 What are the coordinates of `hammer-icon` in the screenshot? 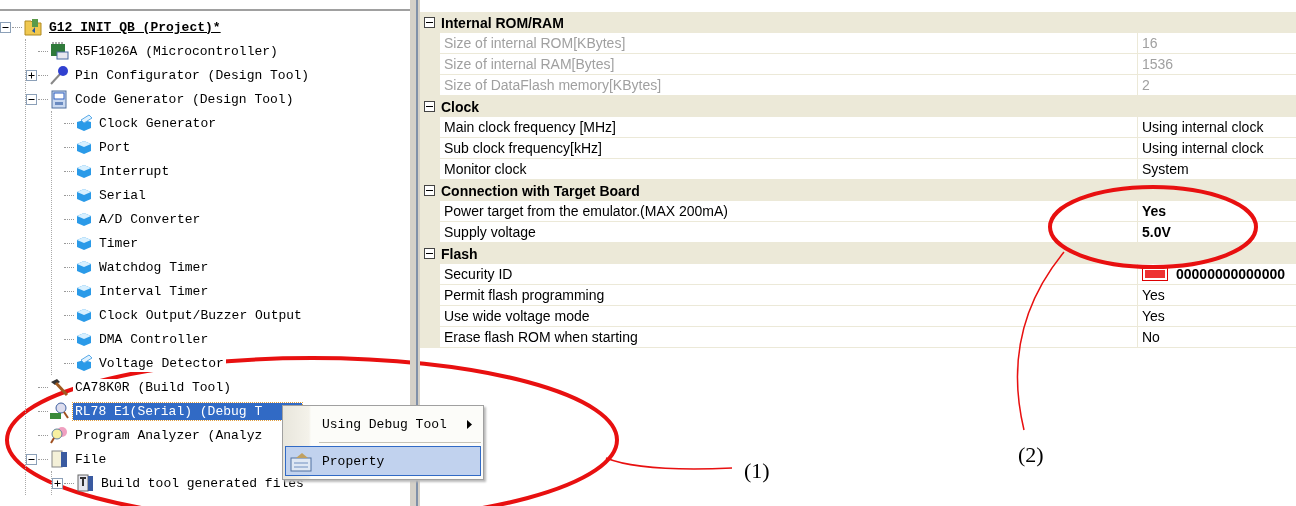 It's located at (59, 387).